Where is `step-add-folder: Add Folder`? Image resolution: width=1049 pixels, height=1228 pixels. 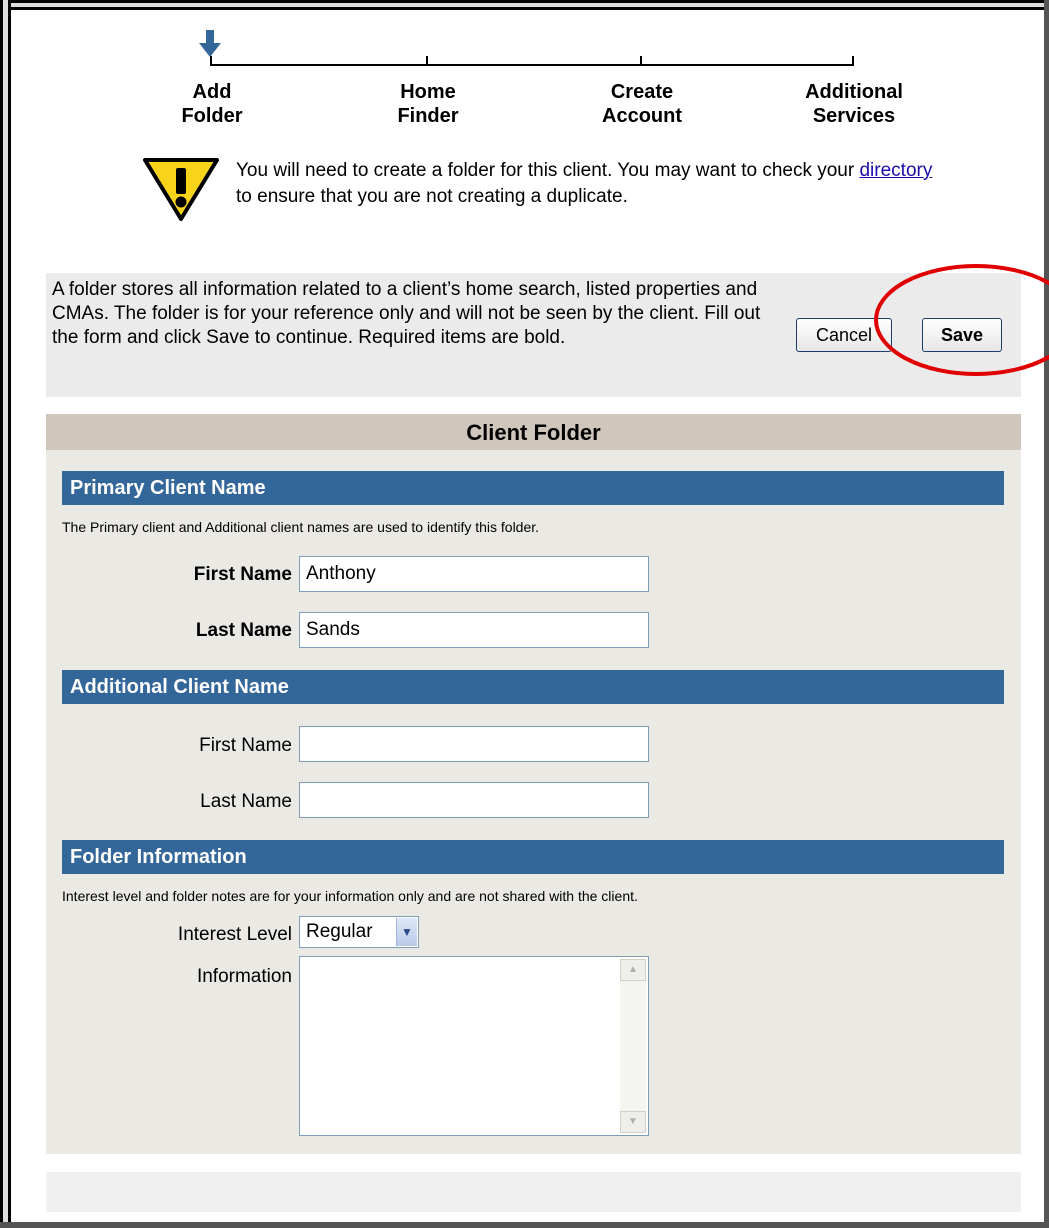 step-add-folder: Add Folder is located at coordinates (212, 104).